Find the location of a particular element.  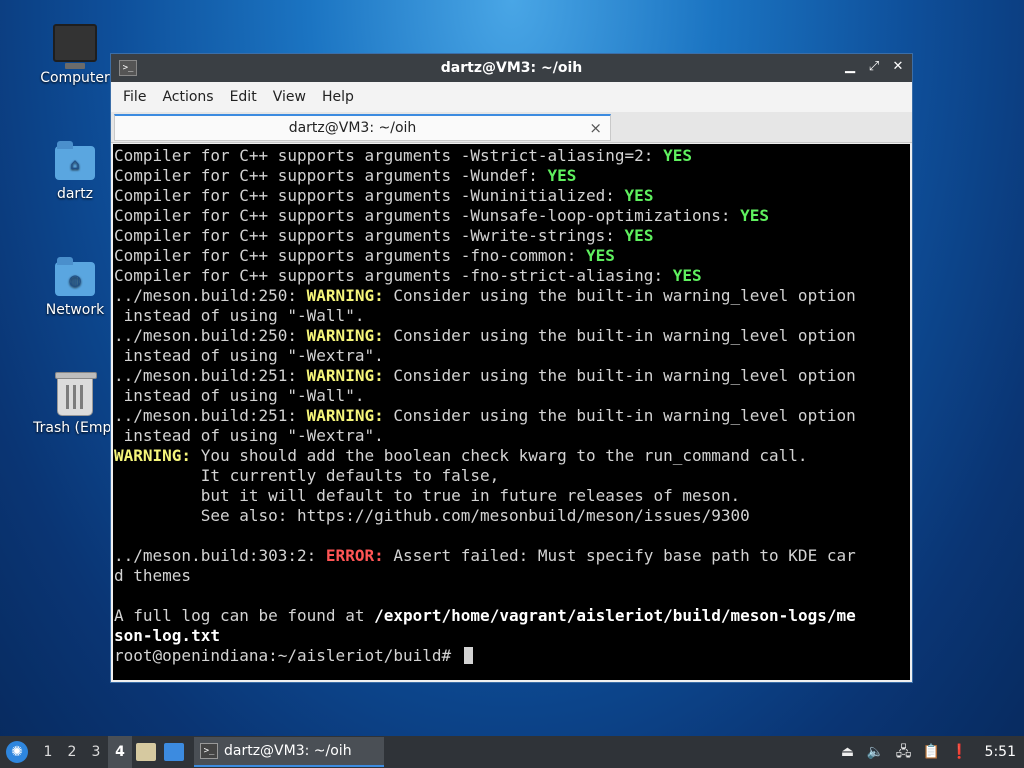

tab-close-icon: × is located at coordinates (595, 128).